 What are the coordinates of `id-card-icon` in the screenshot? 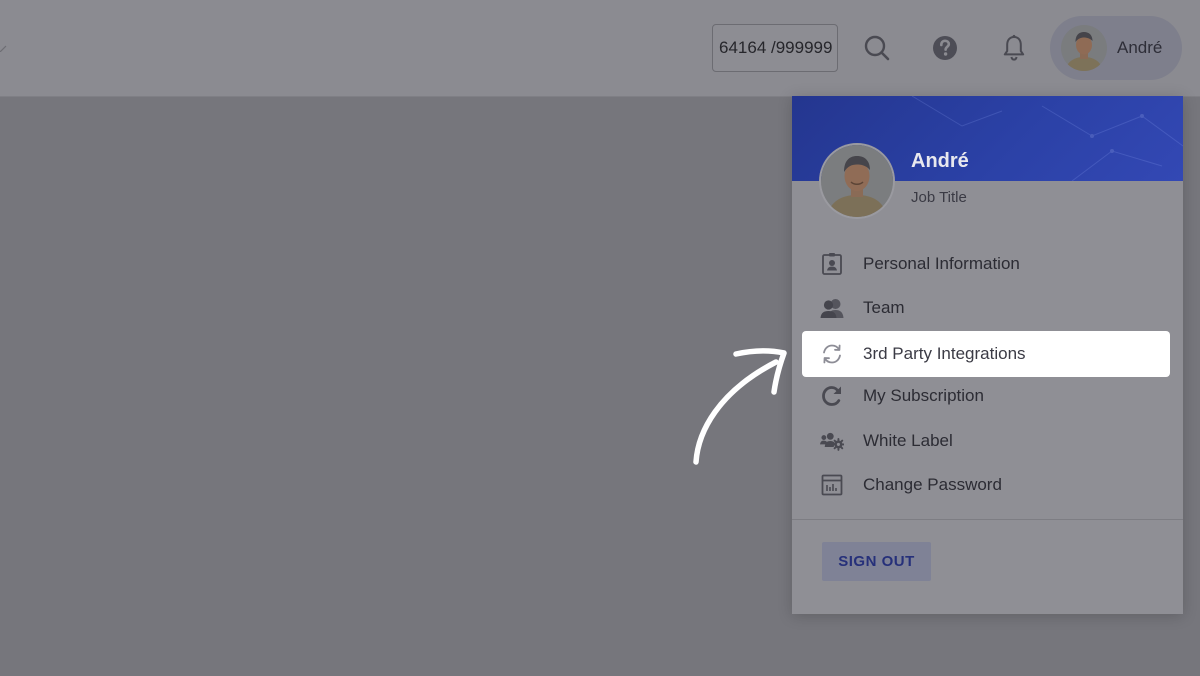 It's located at (832, 264).